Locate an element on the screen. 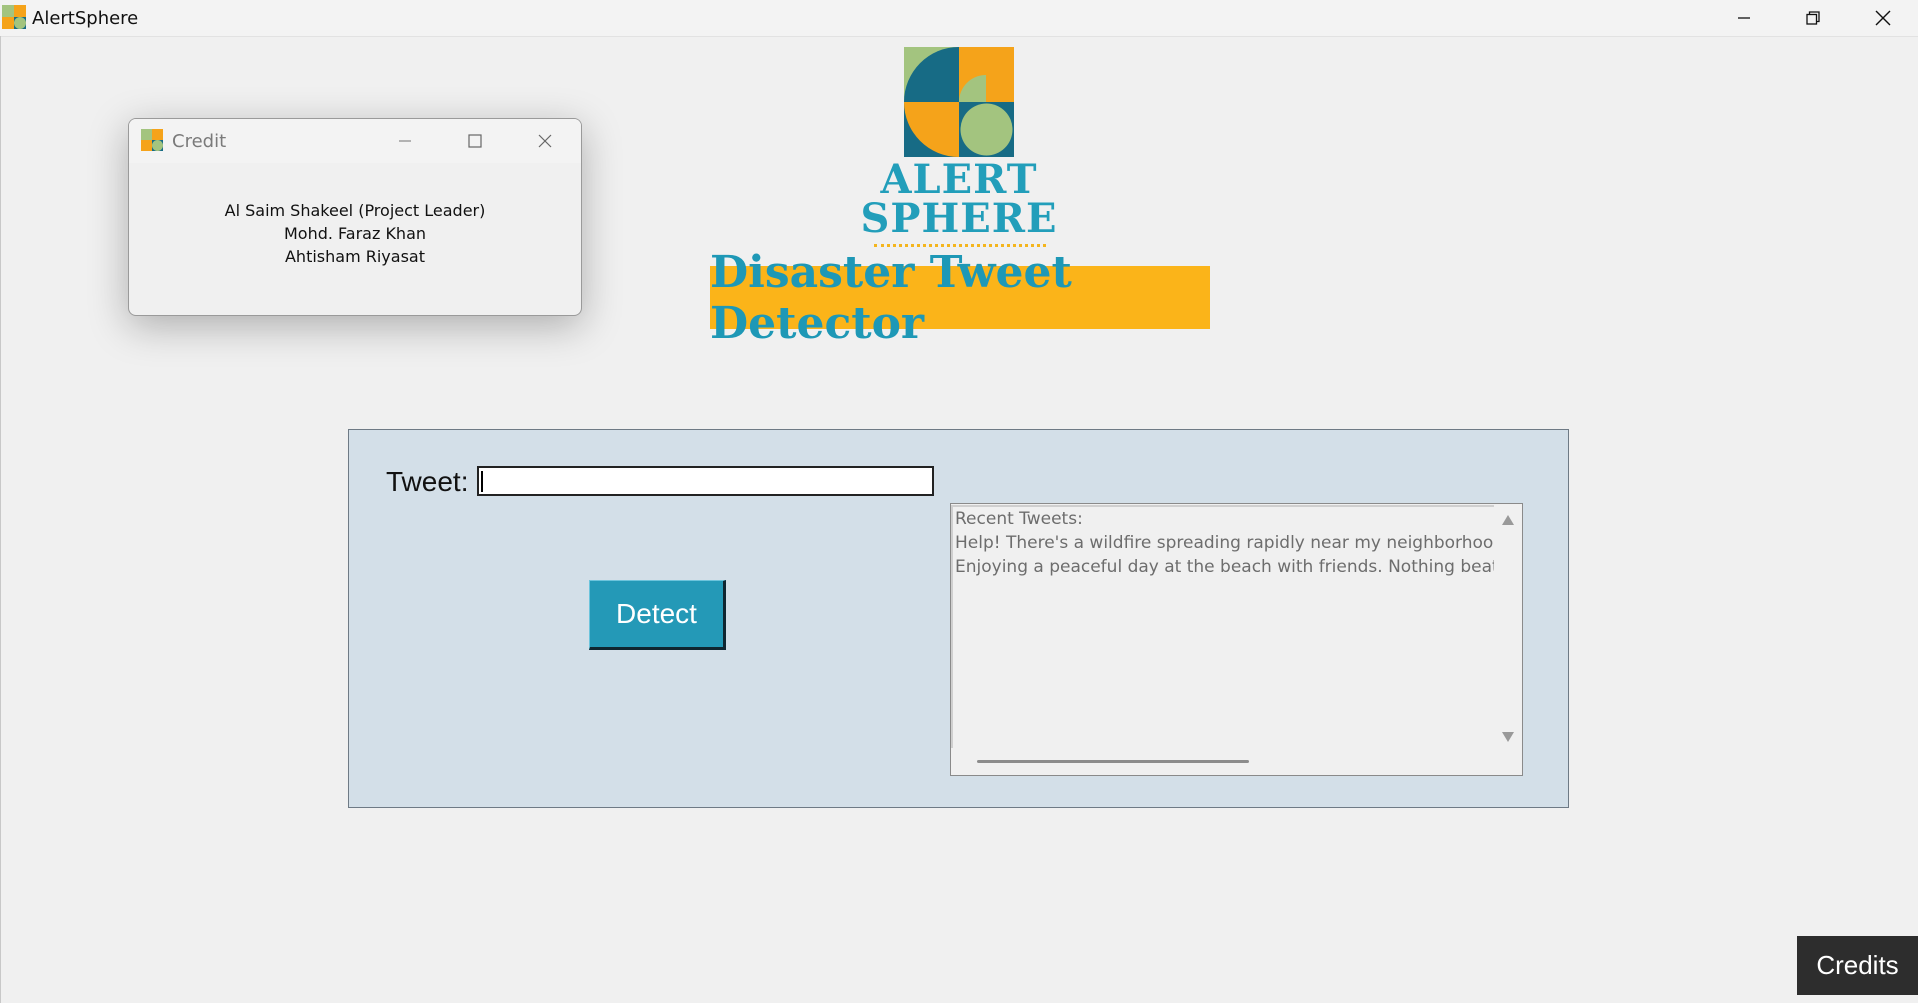 This screenshot has width=1918, height=1003. credit-line: Ahtisham Riyasat is located at coordinates (354, 256).